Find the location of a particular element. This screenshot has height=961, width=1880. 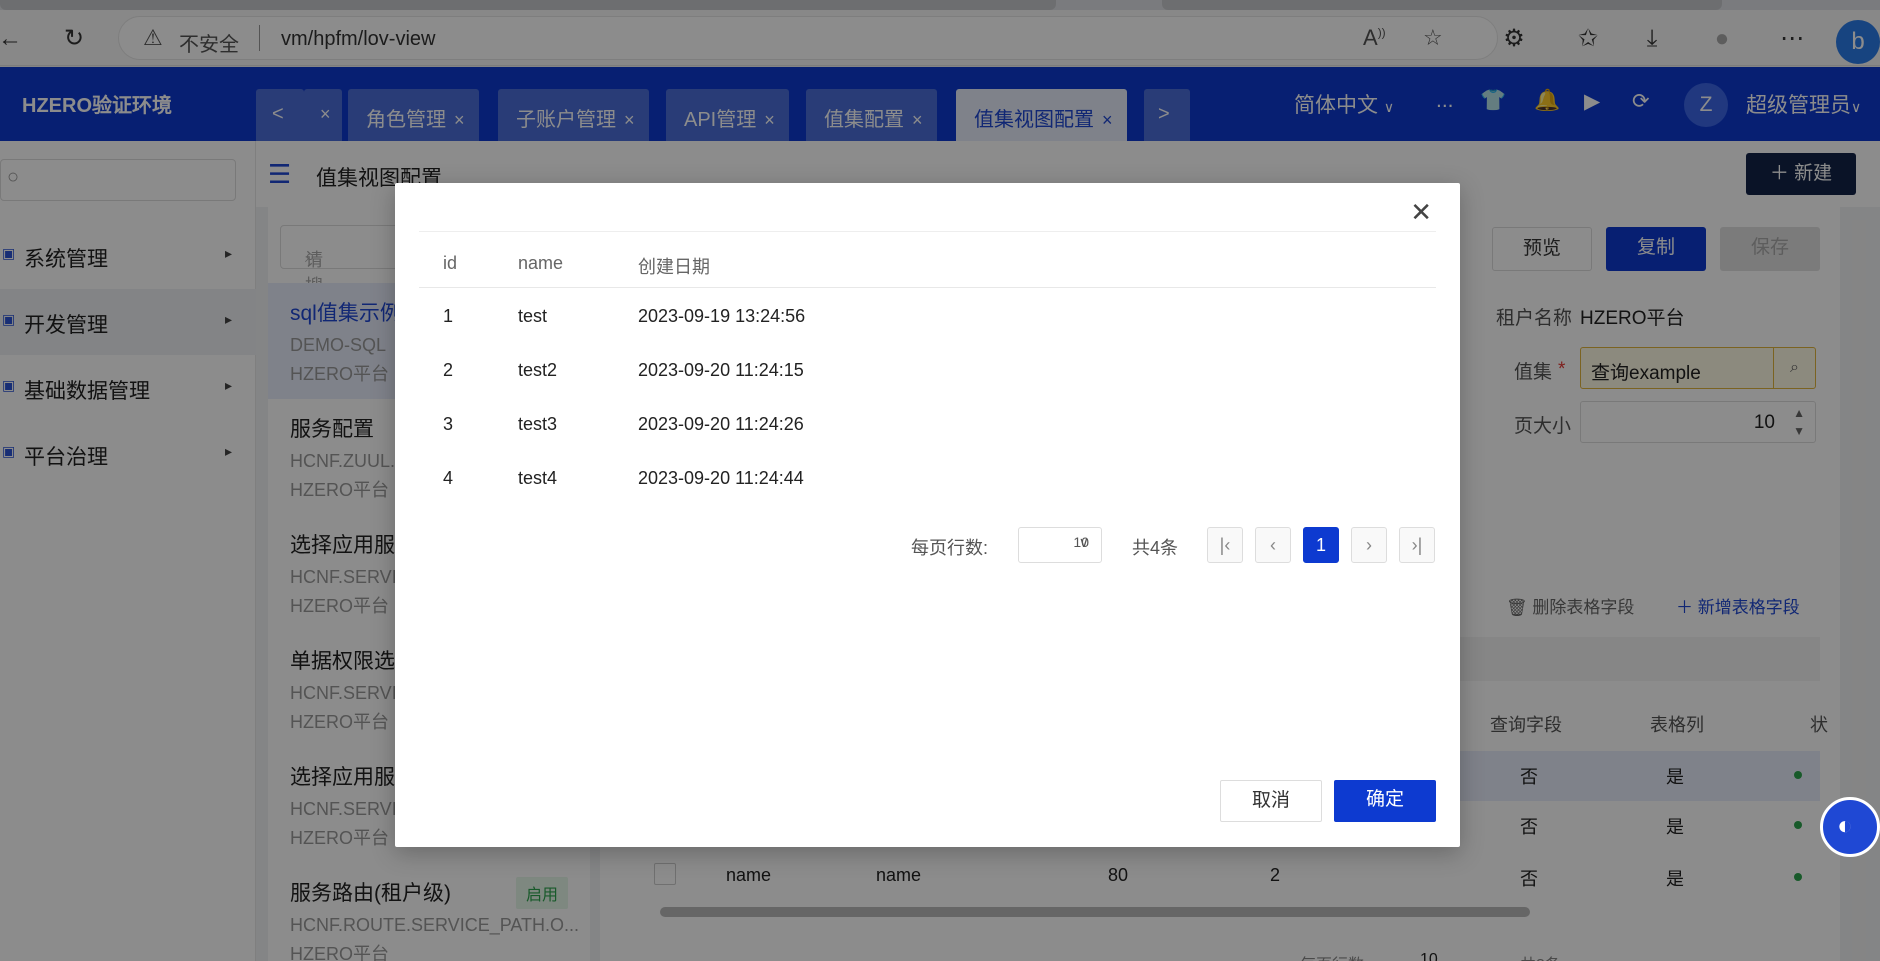

first-page-button: |‹ is located at coordinates (1225, 545).